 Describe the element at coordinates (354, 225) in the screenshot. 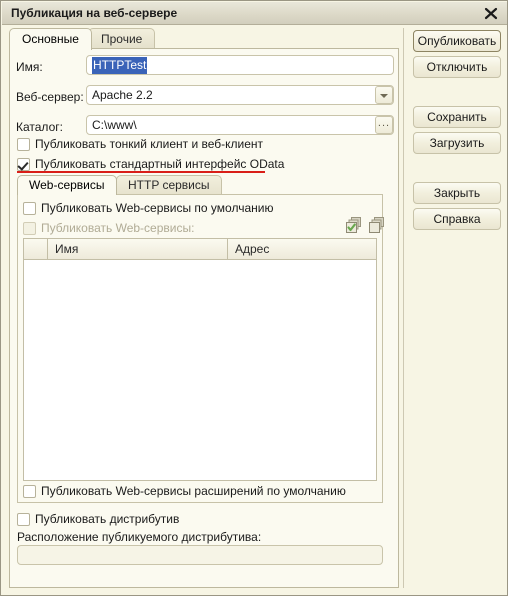

I see `check-all-layers-icon` at that location.